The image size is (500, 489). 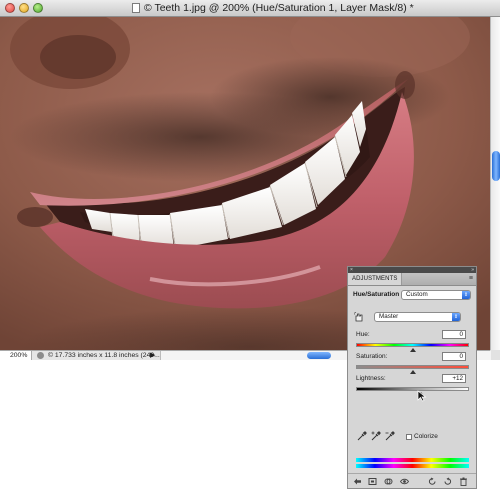 I want to click on lightness-label: Lightness:, so click(x=371, y=378).